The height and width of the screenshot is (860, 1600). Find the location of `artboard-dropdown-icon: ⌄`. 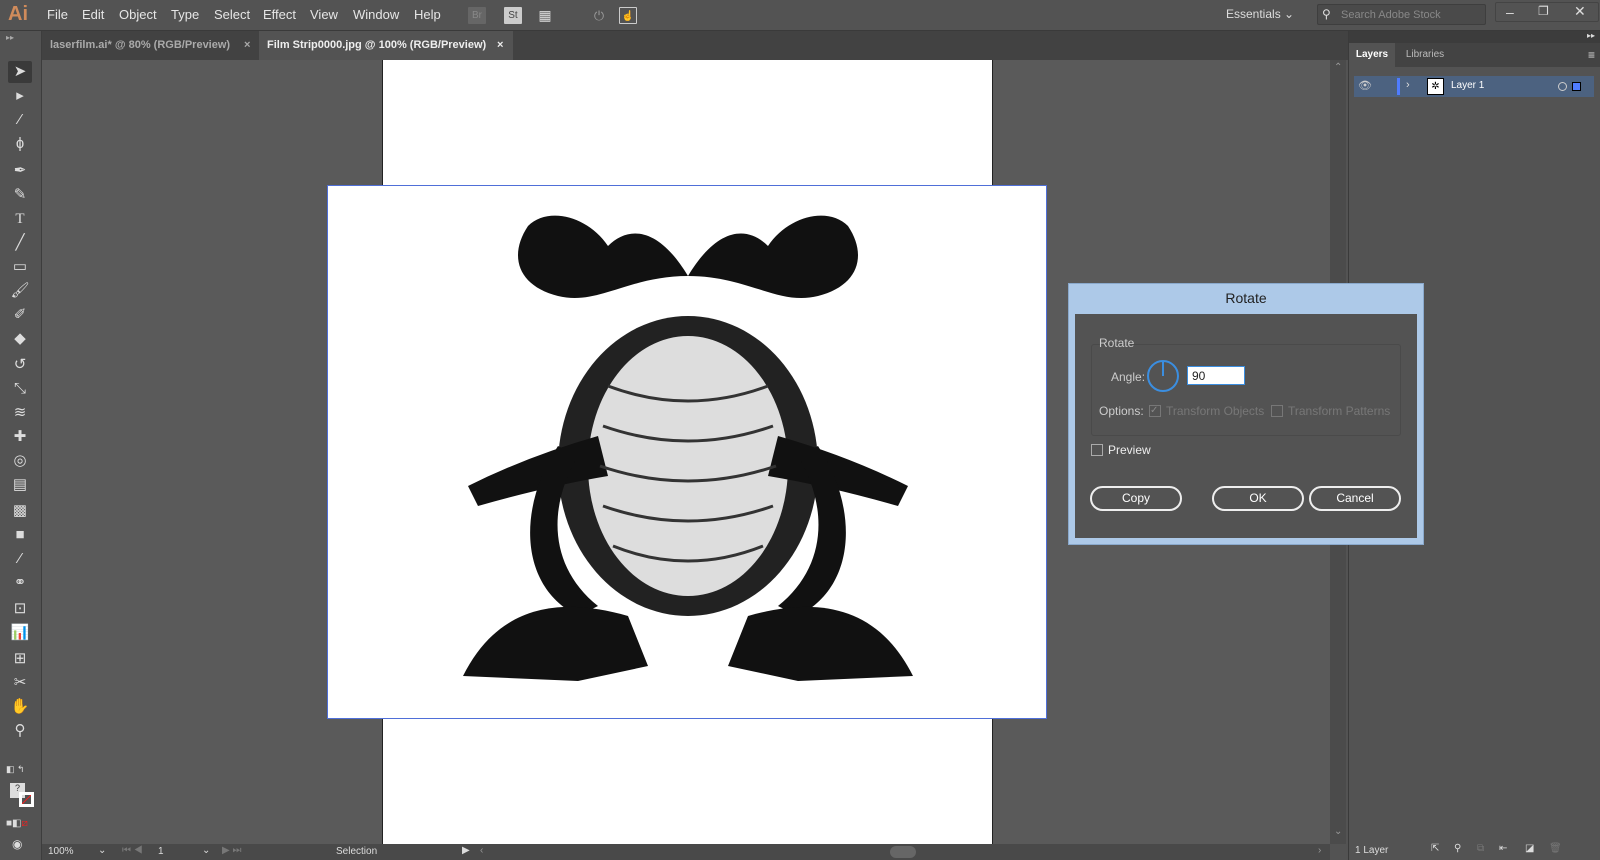

artboard-dropdown-icon: ⌄ is located at coordinates (206, 850).